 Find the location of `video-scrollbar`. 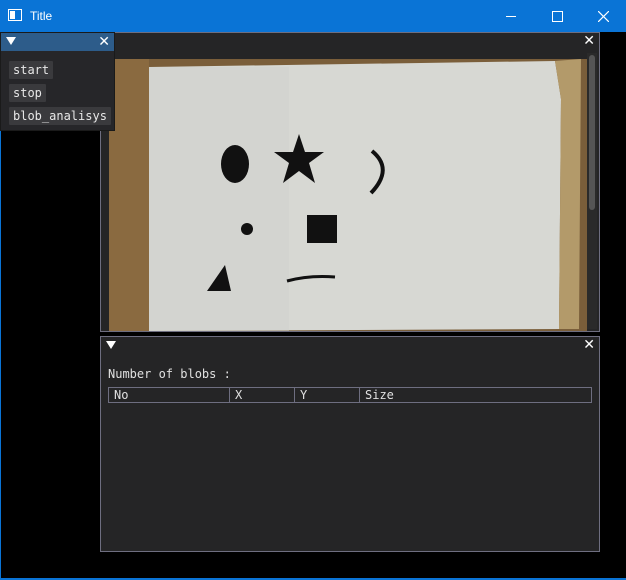

video-scrollbar is located at coordinates (592, 191).